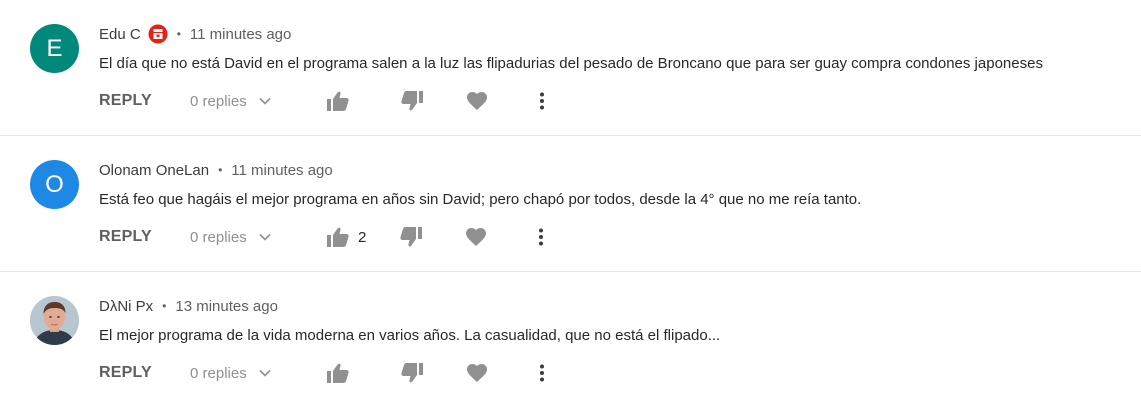  I want to click on comment-time: 13 minutes ago, so click(226, 306).